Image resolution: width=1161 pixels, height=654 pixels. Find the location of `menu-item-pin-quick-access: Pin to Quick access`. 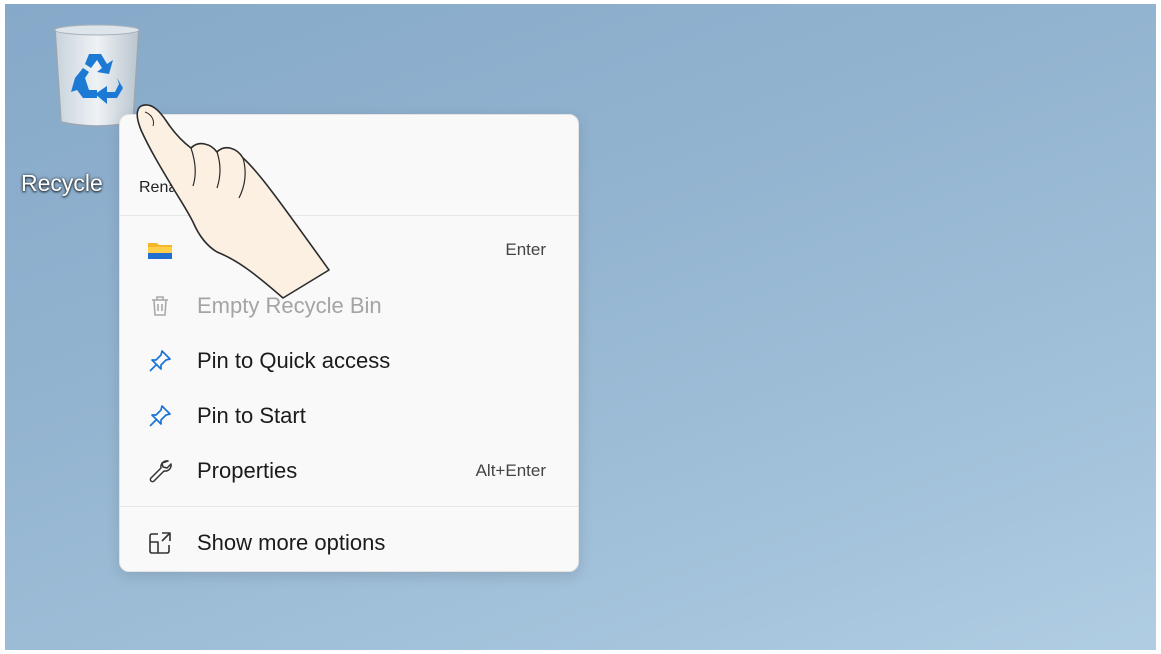

menu-item-pin-quick-access: Pin to Quick access is located at coordinates (349, 361).